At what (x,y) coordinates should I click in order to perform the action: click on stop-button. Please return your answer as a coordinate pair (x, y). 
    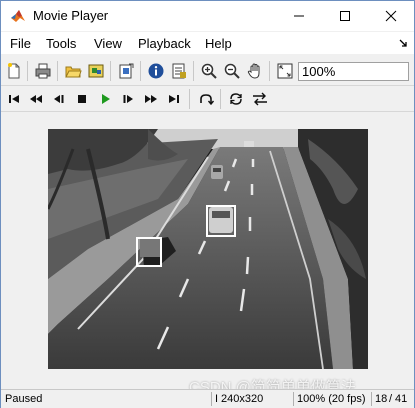
    Looking at the image, I should click on (82, 99).